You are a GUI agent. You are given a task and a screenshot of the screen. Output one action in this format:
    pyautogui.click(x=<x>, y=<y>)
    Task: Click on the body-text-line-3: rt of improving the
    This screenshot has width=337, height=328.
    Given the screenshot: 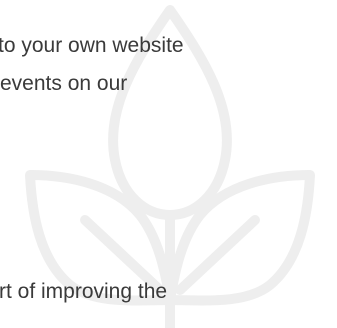 What is the action you would take?
    pyautogui.click(x=84, y=291)
    